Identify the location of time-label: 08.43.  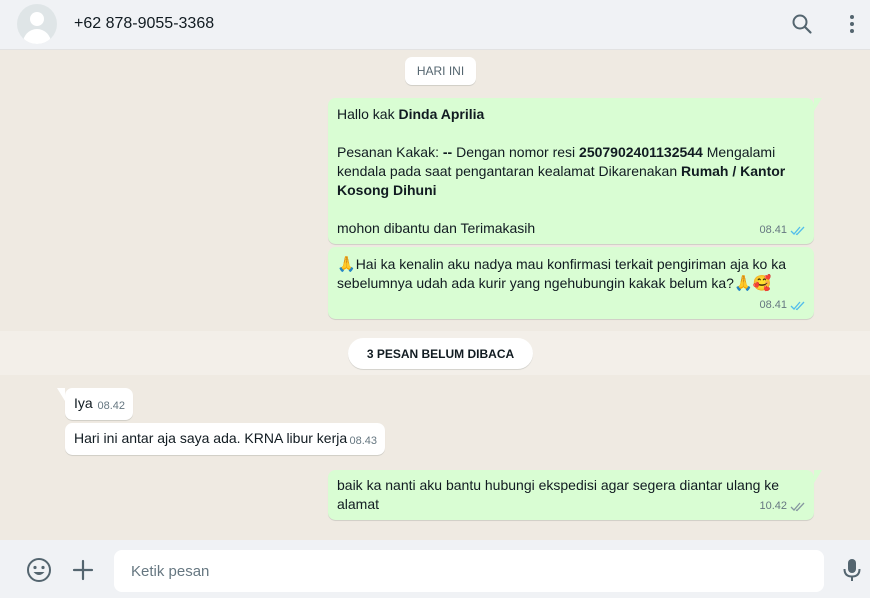
(363, 441).